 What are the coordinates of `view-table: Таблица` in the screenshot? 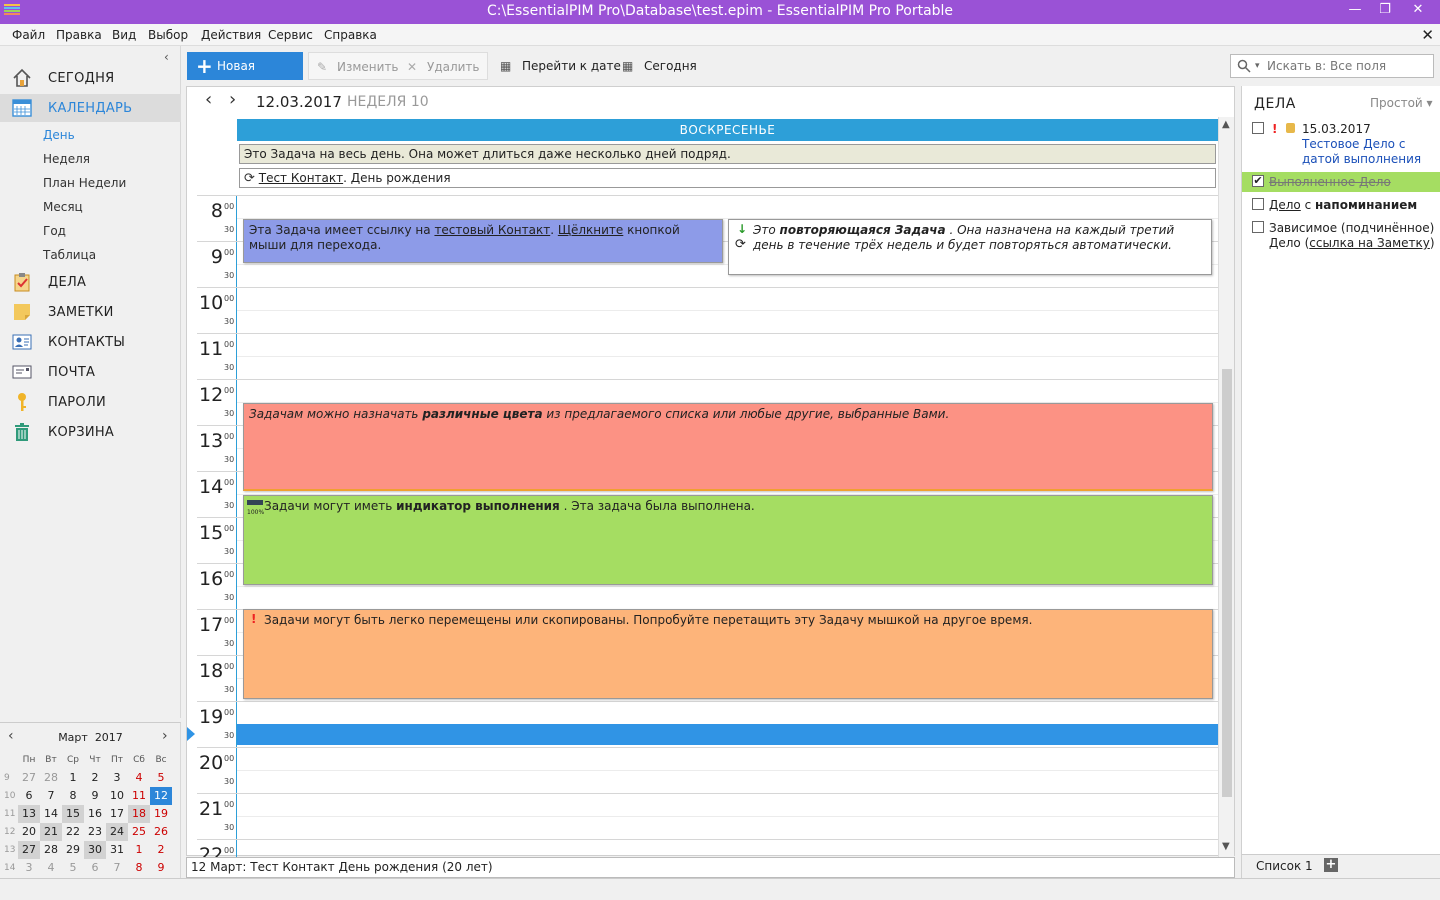 It's located at (69, 255).